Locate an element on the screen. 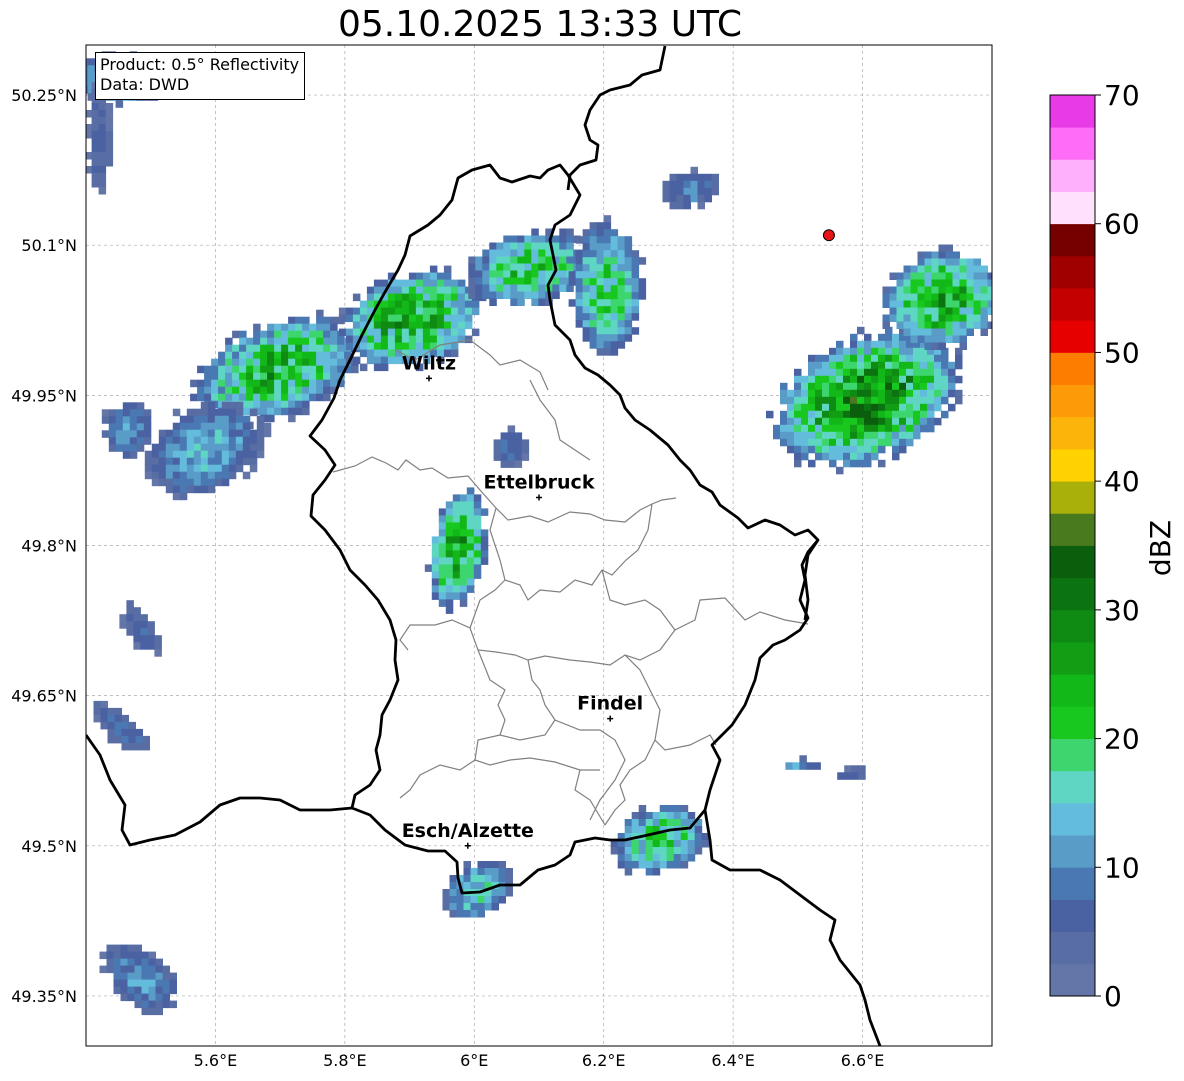 Image resolution: width=1184 pixels, height=1081 pixels. colorbar-tick-label: 70 is located at coordinates (1122, 95).